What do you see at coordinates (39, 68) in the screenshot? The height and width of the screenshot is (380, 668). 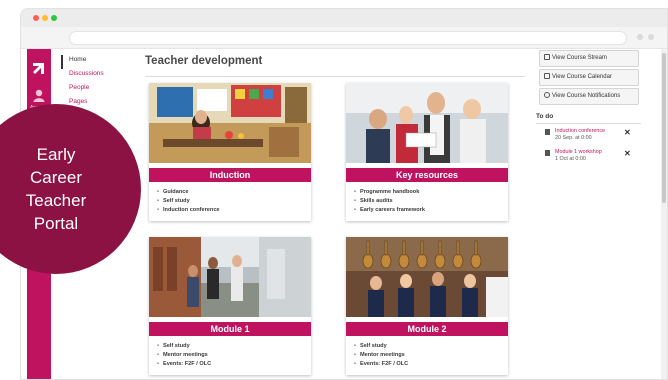 I see `arrow-up-right-icon` at bounding box center [39, 68].